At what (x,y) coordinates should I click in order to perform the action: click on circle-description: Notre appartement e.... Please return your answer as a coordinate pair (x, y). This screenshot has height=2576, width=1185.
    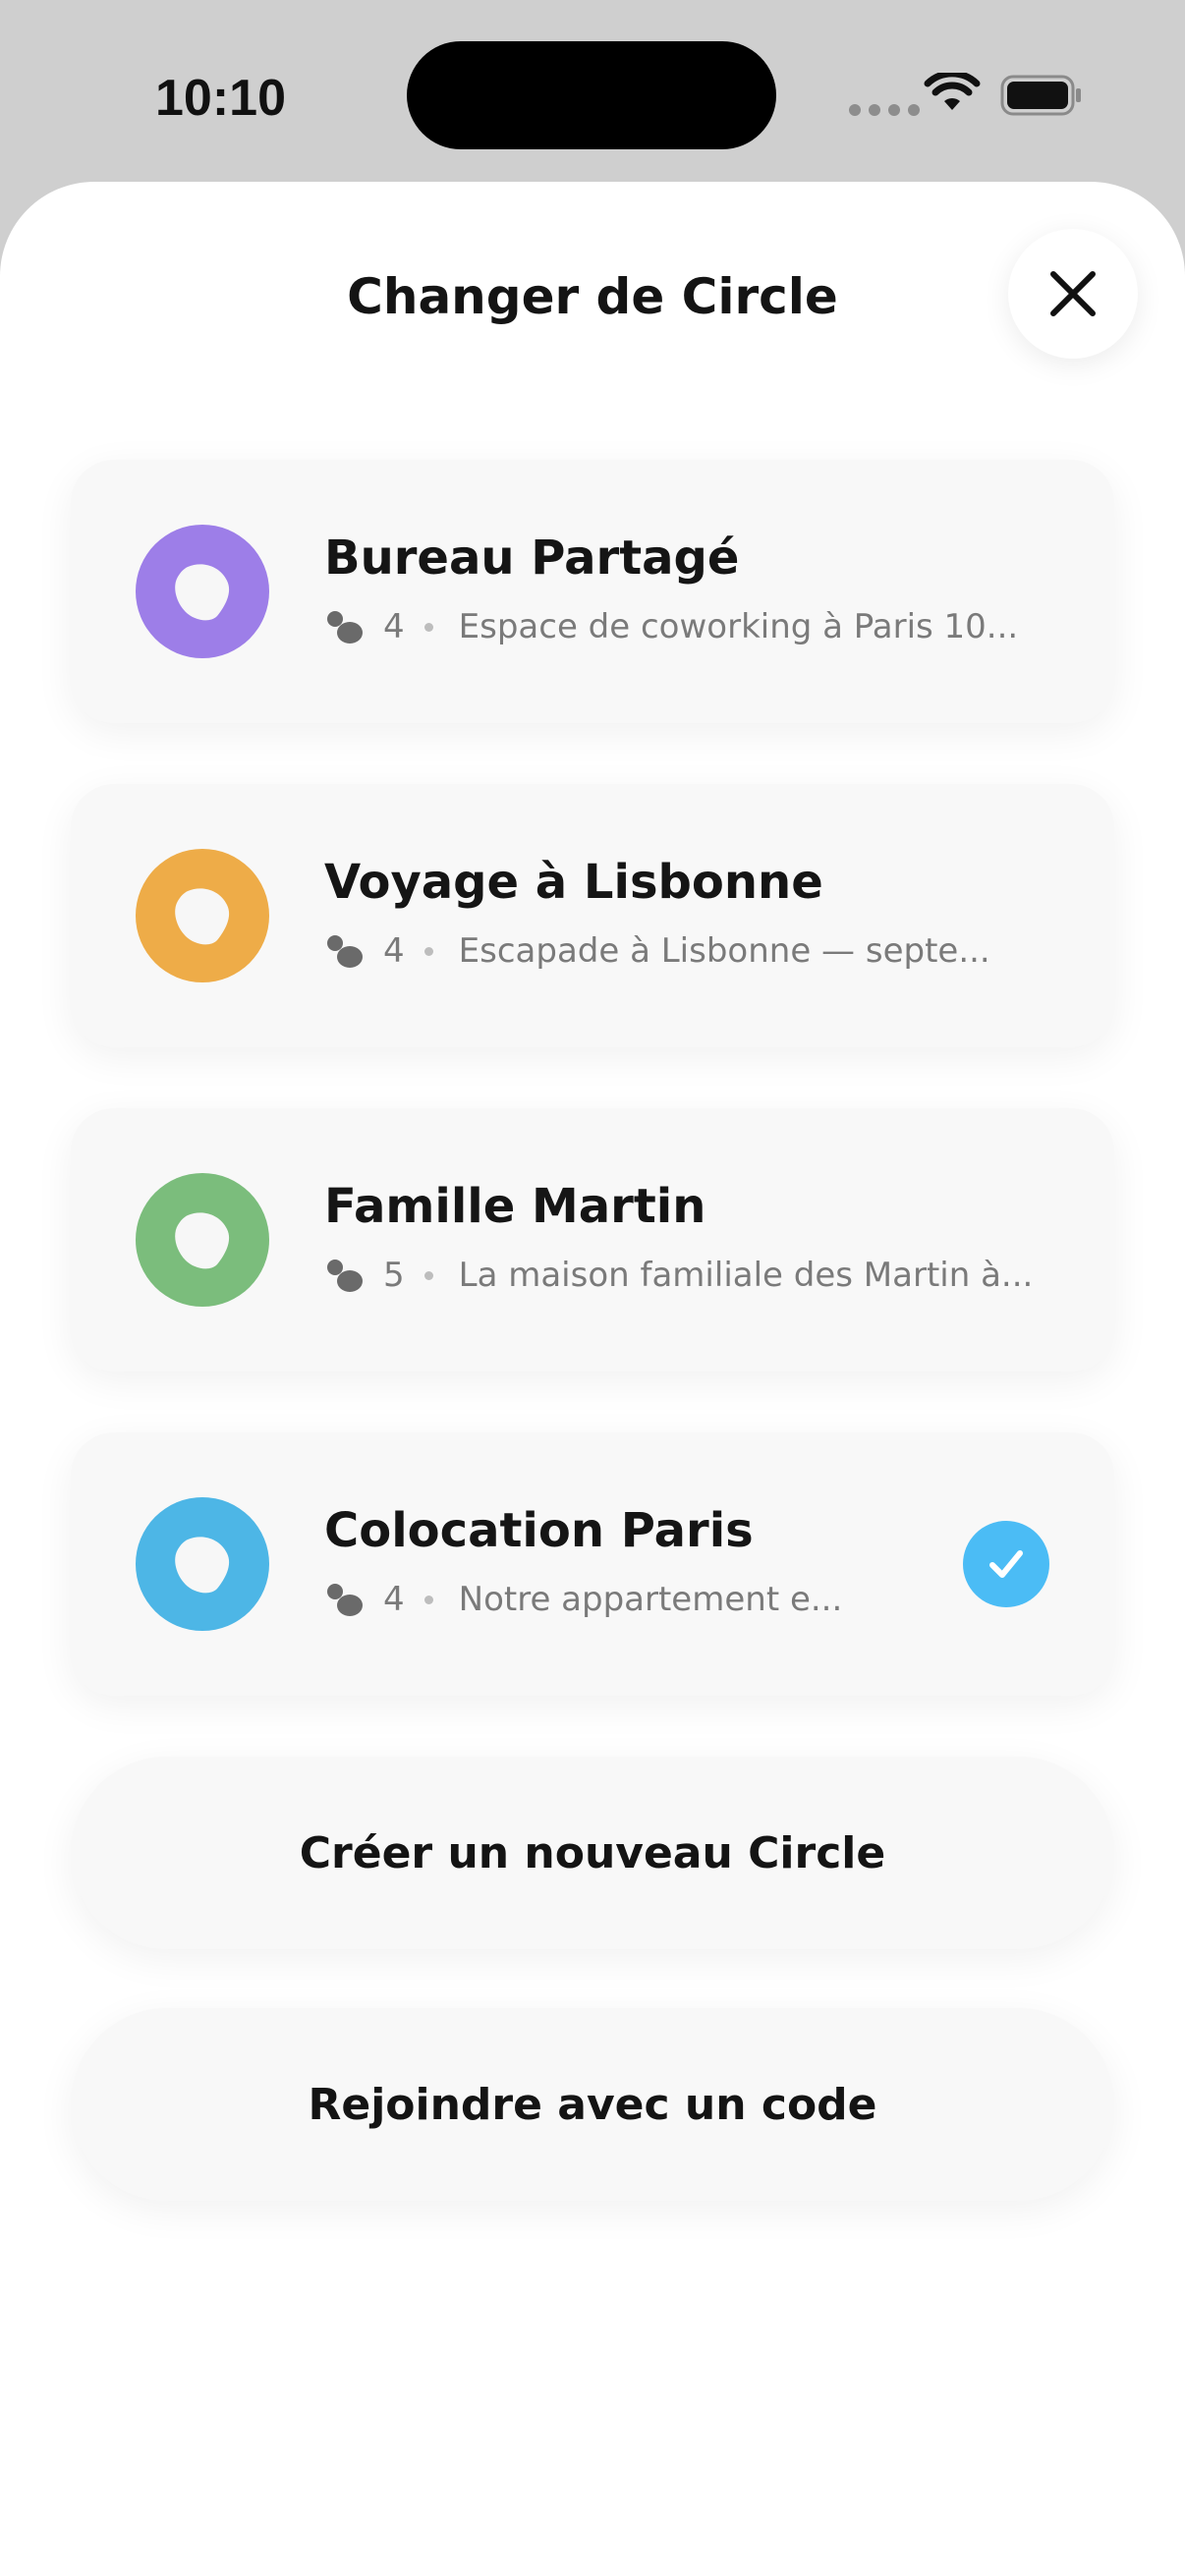
    Looking at the image, I should click on (651, 1599).